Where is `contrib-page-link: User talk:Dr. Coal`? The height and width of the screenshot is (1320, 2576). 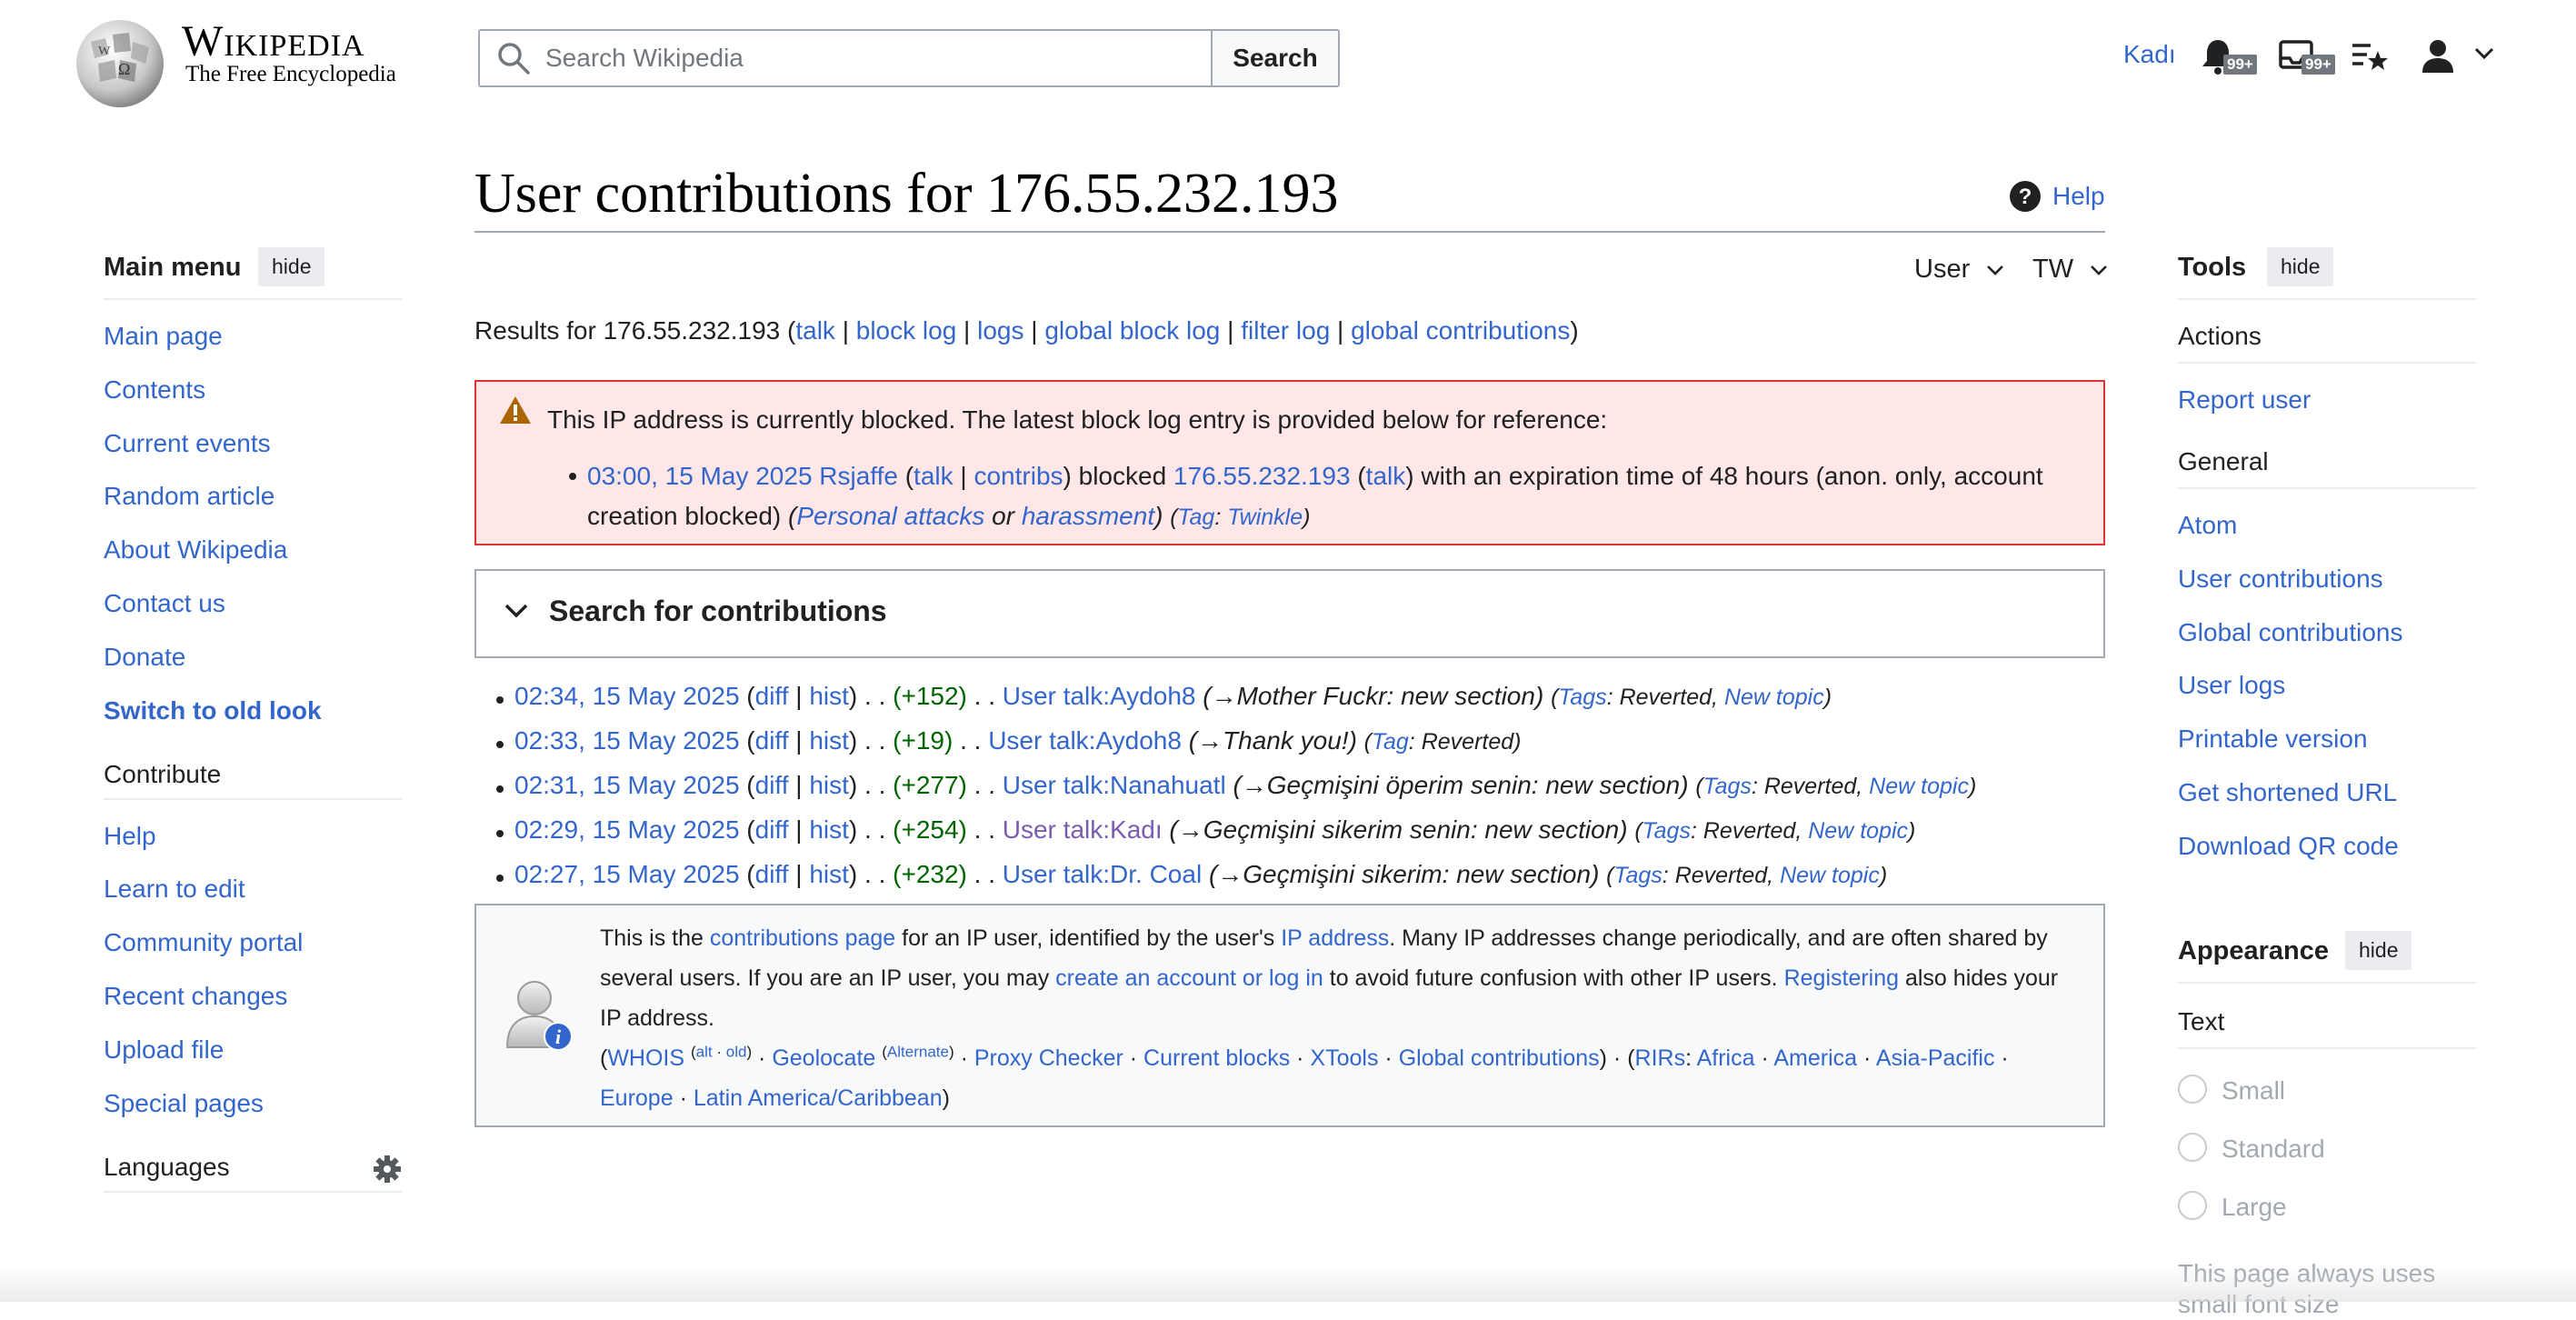 contrib-page-link: User talk:Dr. Coal is located at coordinates (1102, 874).